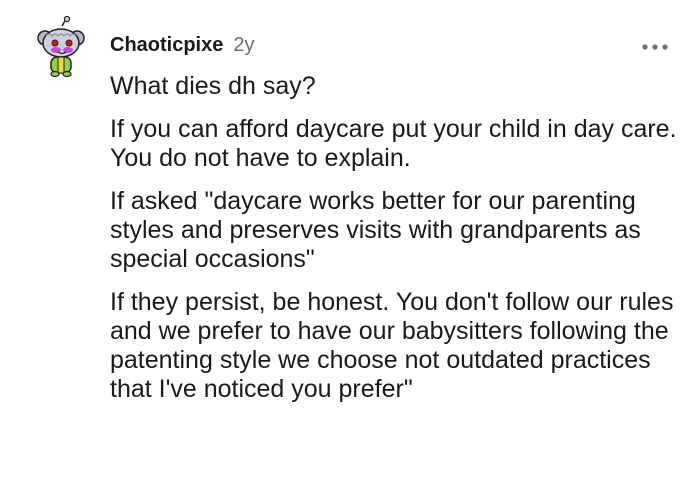  I want to click on username-link: Chaoticpixe, so click(166, 45).